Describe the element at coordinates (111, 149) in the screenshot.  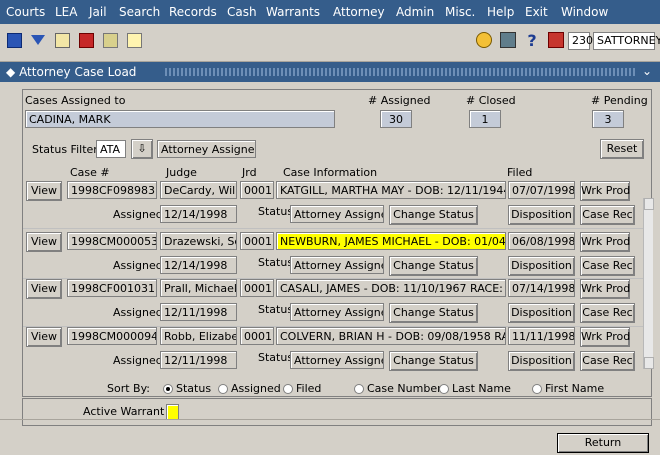
I see `status-filter-code: ATA` at that location.